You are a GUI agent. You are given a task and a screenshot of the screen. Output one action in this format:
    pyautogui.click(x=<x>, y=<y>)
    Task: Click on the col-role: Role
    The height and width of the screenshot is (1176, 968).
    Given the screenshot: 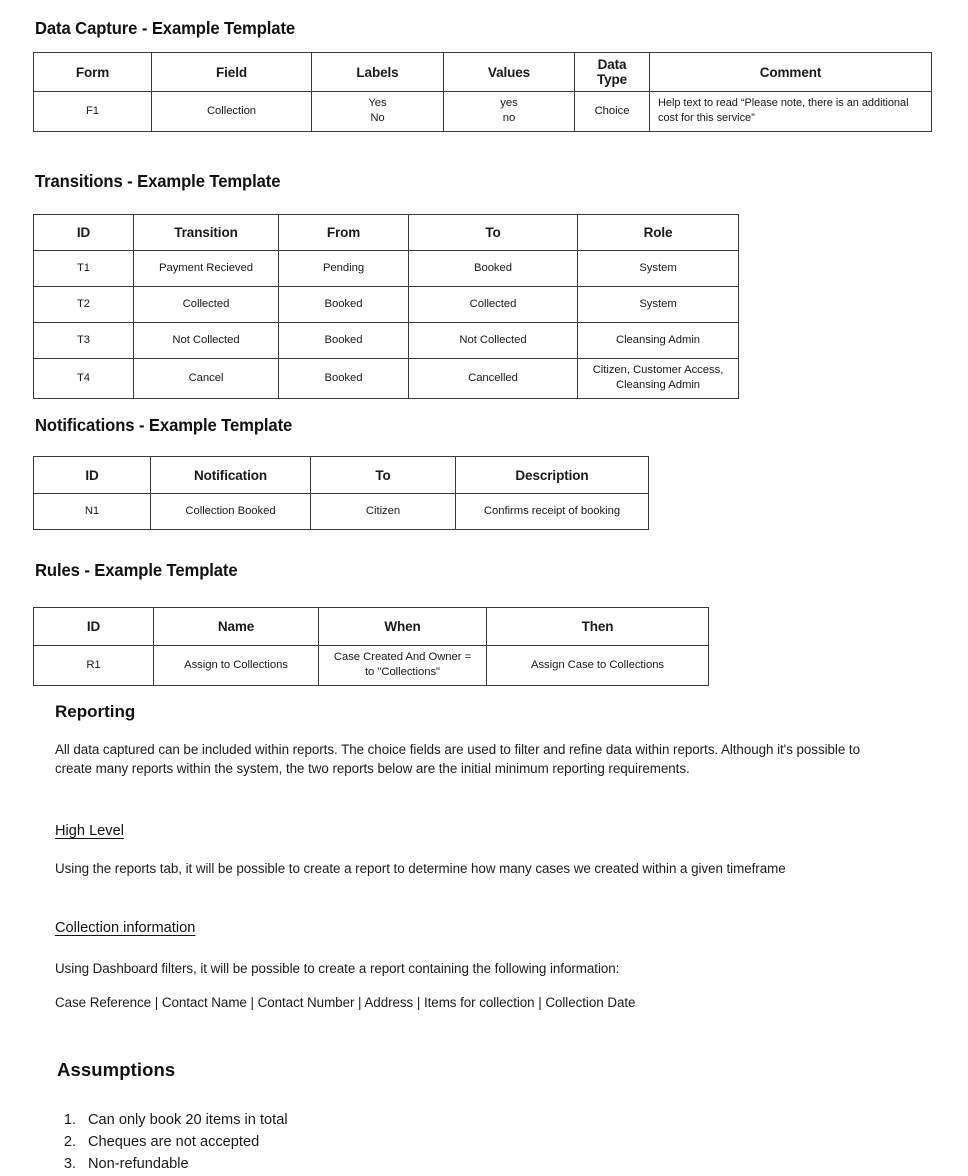 What is the action you would take?
    pyautogui.click(x=658, y=232)
    